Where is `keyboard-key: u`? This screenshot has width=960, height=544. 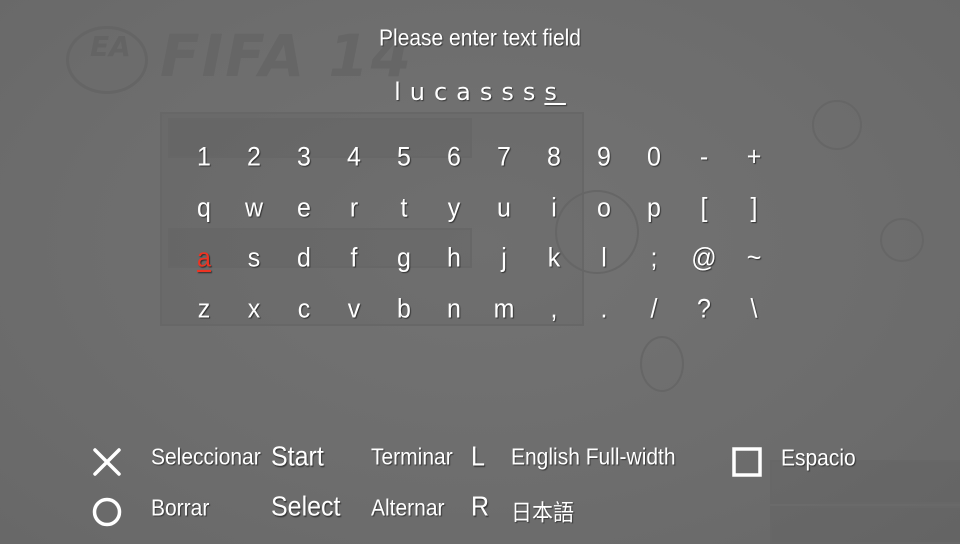 keyboard-key: u is located at coordinates (504, 207).